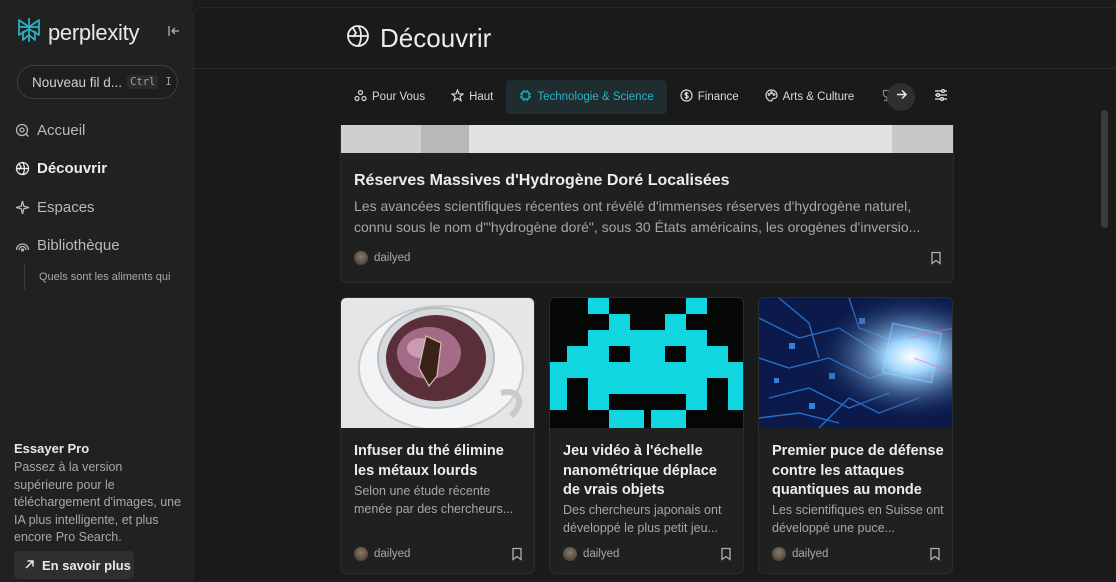 This screenshot has width=1116, height=582. Describe the element at coordinates (436, 38) in the screenshot. I see `page-title: Découvrir` at that location.